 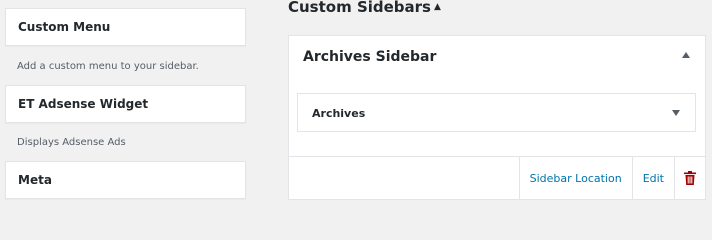 I want to click on sidebar-widget-title: Archives, so click(x=339, y=113).